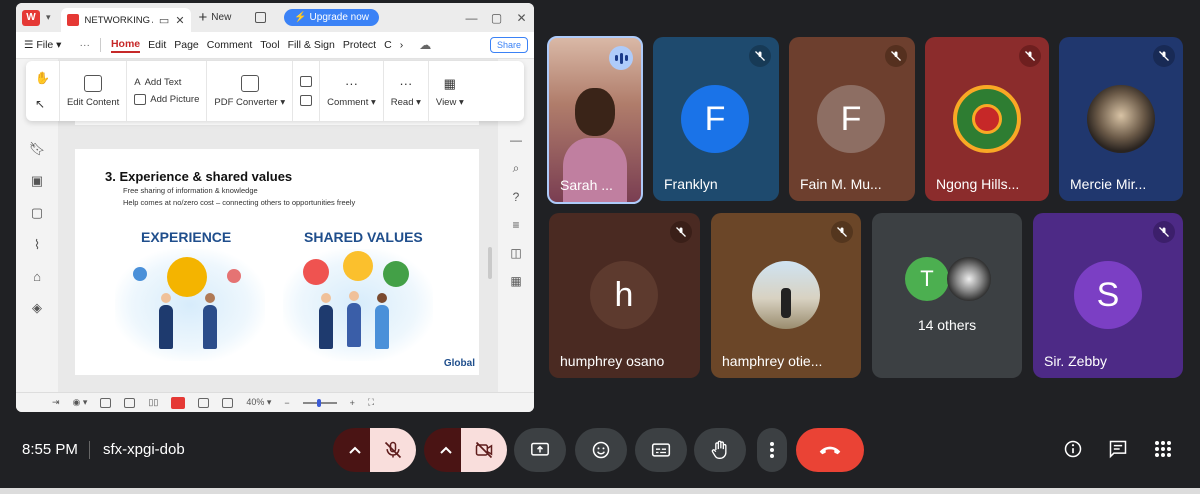  Describe the element at coordinates (153, 402) in the screenshot. I see `two-page-icon: ▯▯` at that location.